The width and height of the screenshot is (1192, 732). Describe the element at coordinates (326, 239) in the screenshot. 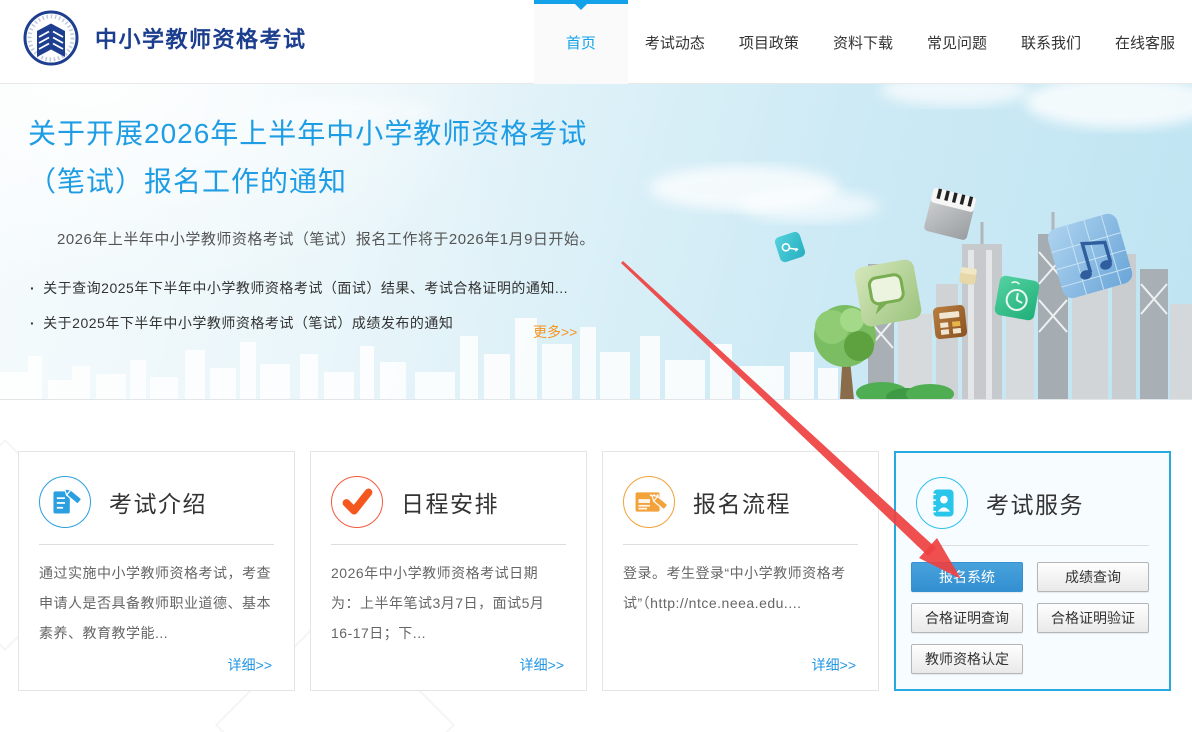

I see `notice-subtitle: 2026年上半年中小学教师资格考试（笔试）报名工作将于2026年1月9日开始。` at that location.